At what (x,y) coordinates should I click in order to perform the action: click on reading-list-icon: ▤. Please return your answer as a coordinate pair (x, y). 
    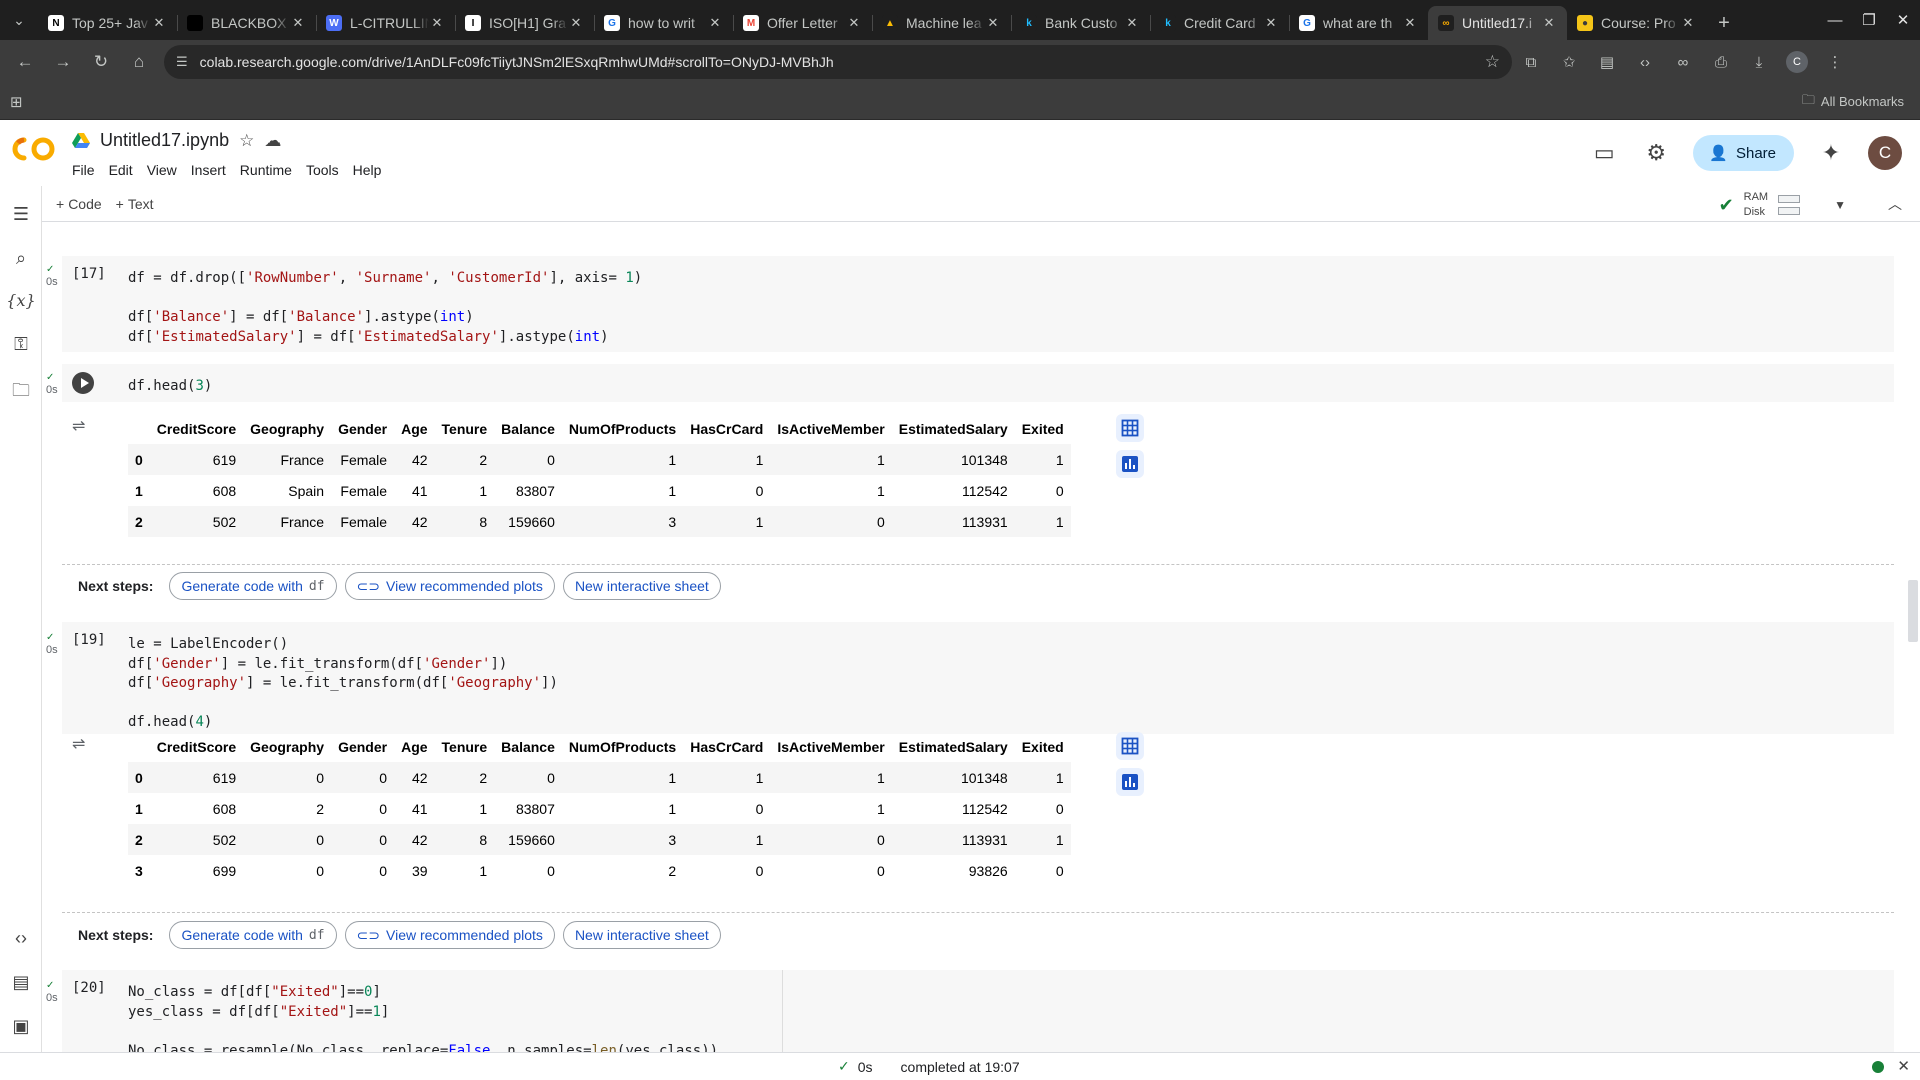
    Looking at the image, I should click on (1607, 62).